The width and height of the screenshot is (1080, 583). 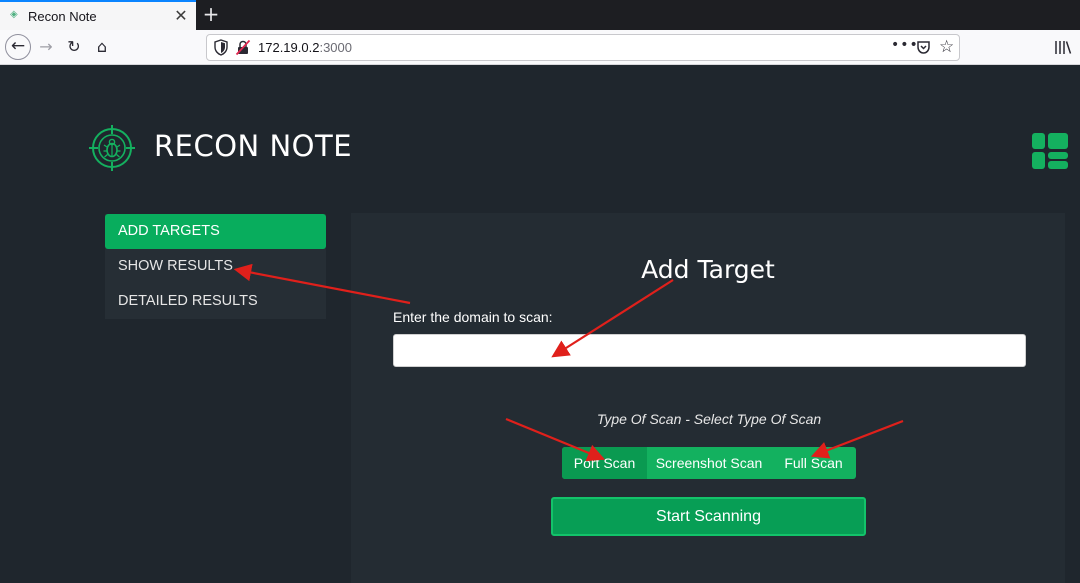 What do you see at coordinates (583, 47) in the screenshot?
I see `address-bar: 172.19.0.2:3000 ••• ☆` at bounding box center [583, 47].